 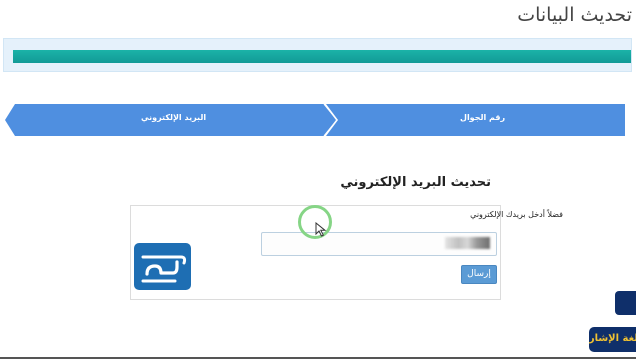 I want to click on mouse-cursor-icon, so click(x=321, y=229).